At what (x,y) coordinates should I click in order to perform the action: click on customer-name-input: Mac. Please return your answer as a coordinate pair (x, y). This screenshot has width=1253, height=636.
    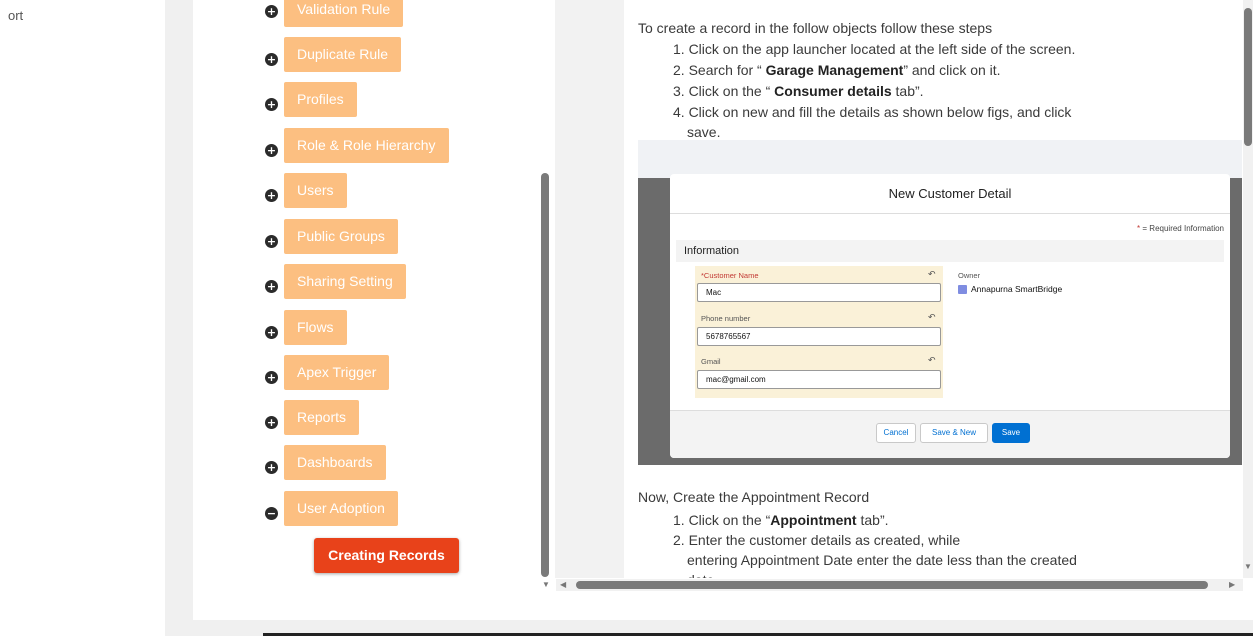
    Looking at the image, I should click on (819, 292).